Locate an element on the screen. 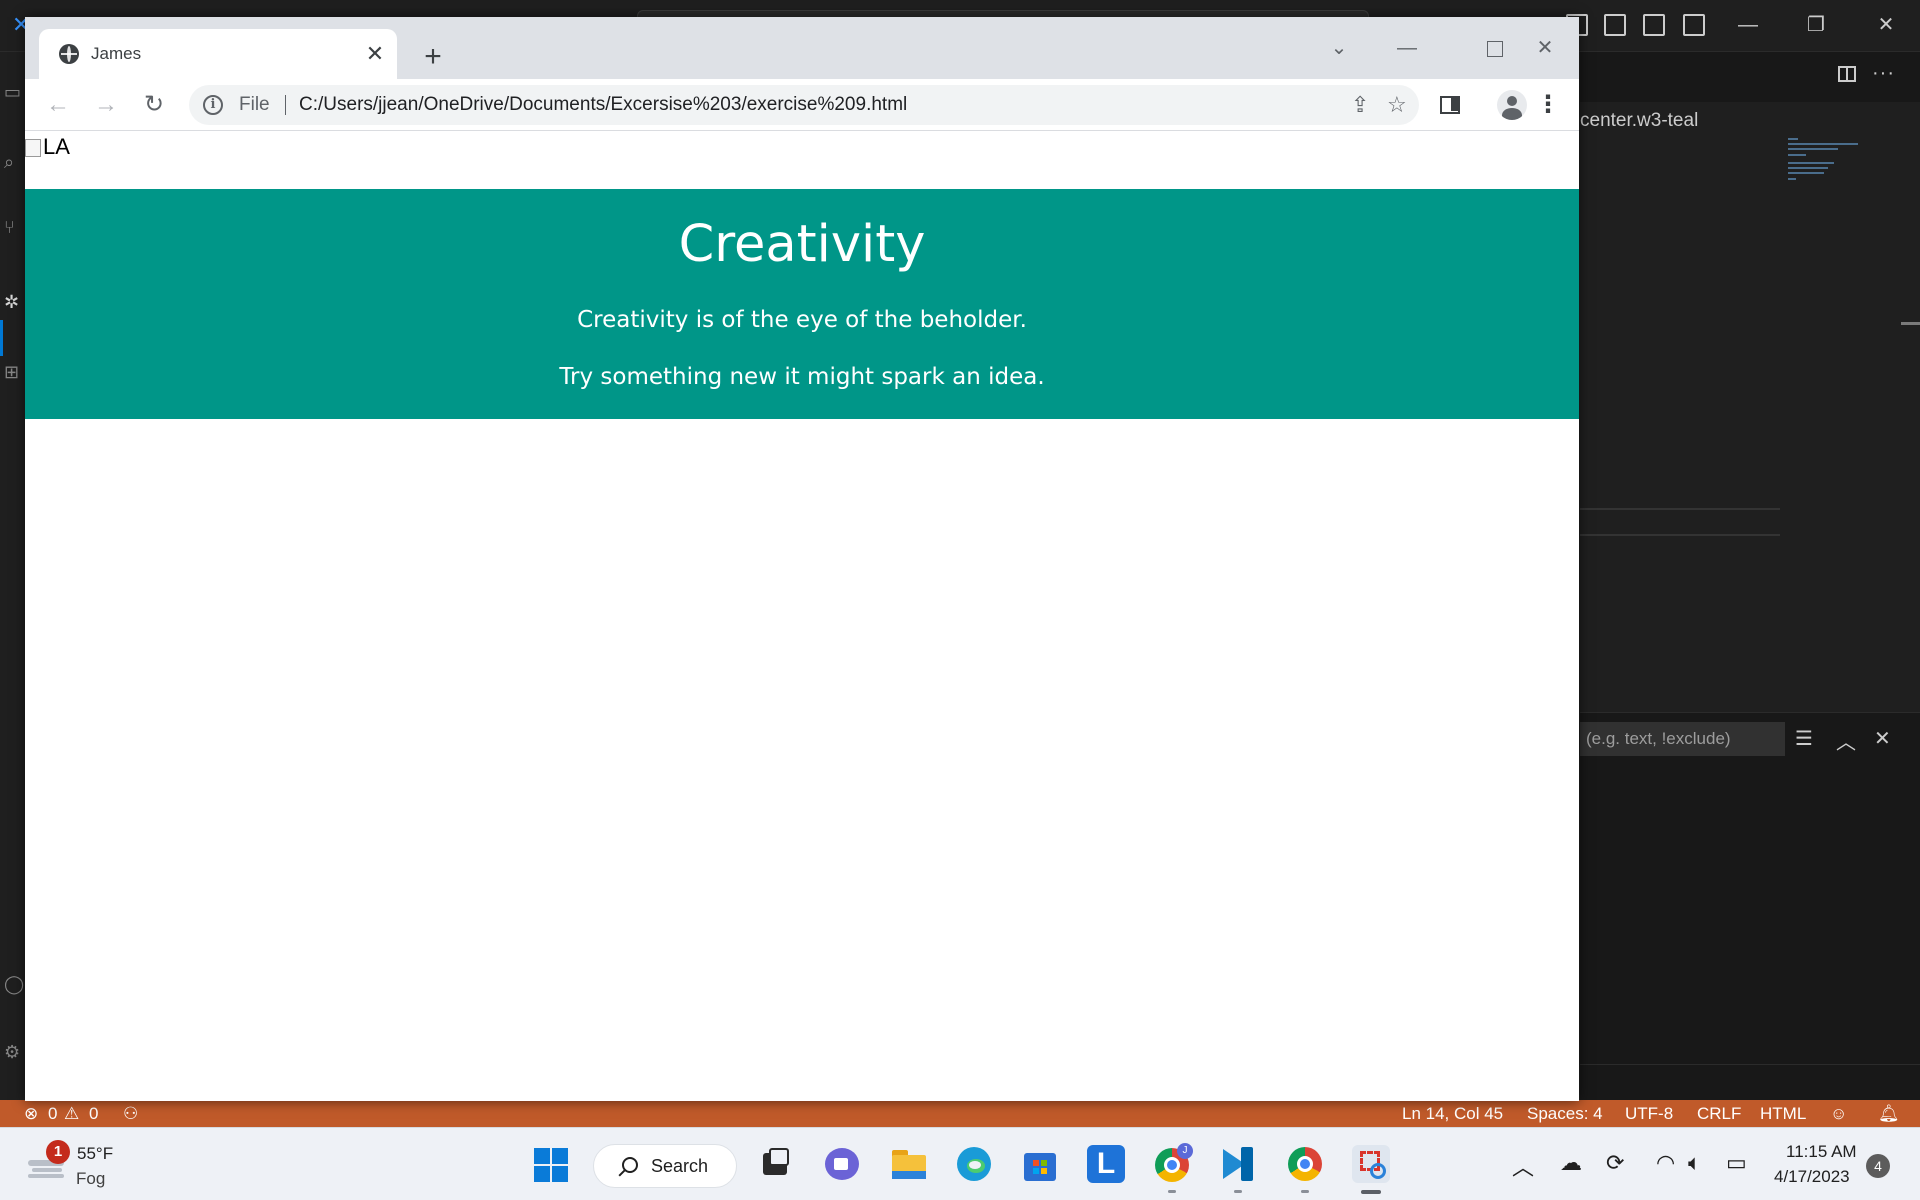 The width and height of the screenshot is (1920, 1200). chevron-down-icon: ⌄ is located at coordinates (1339, 48).